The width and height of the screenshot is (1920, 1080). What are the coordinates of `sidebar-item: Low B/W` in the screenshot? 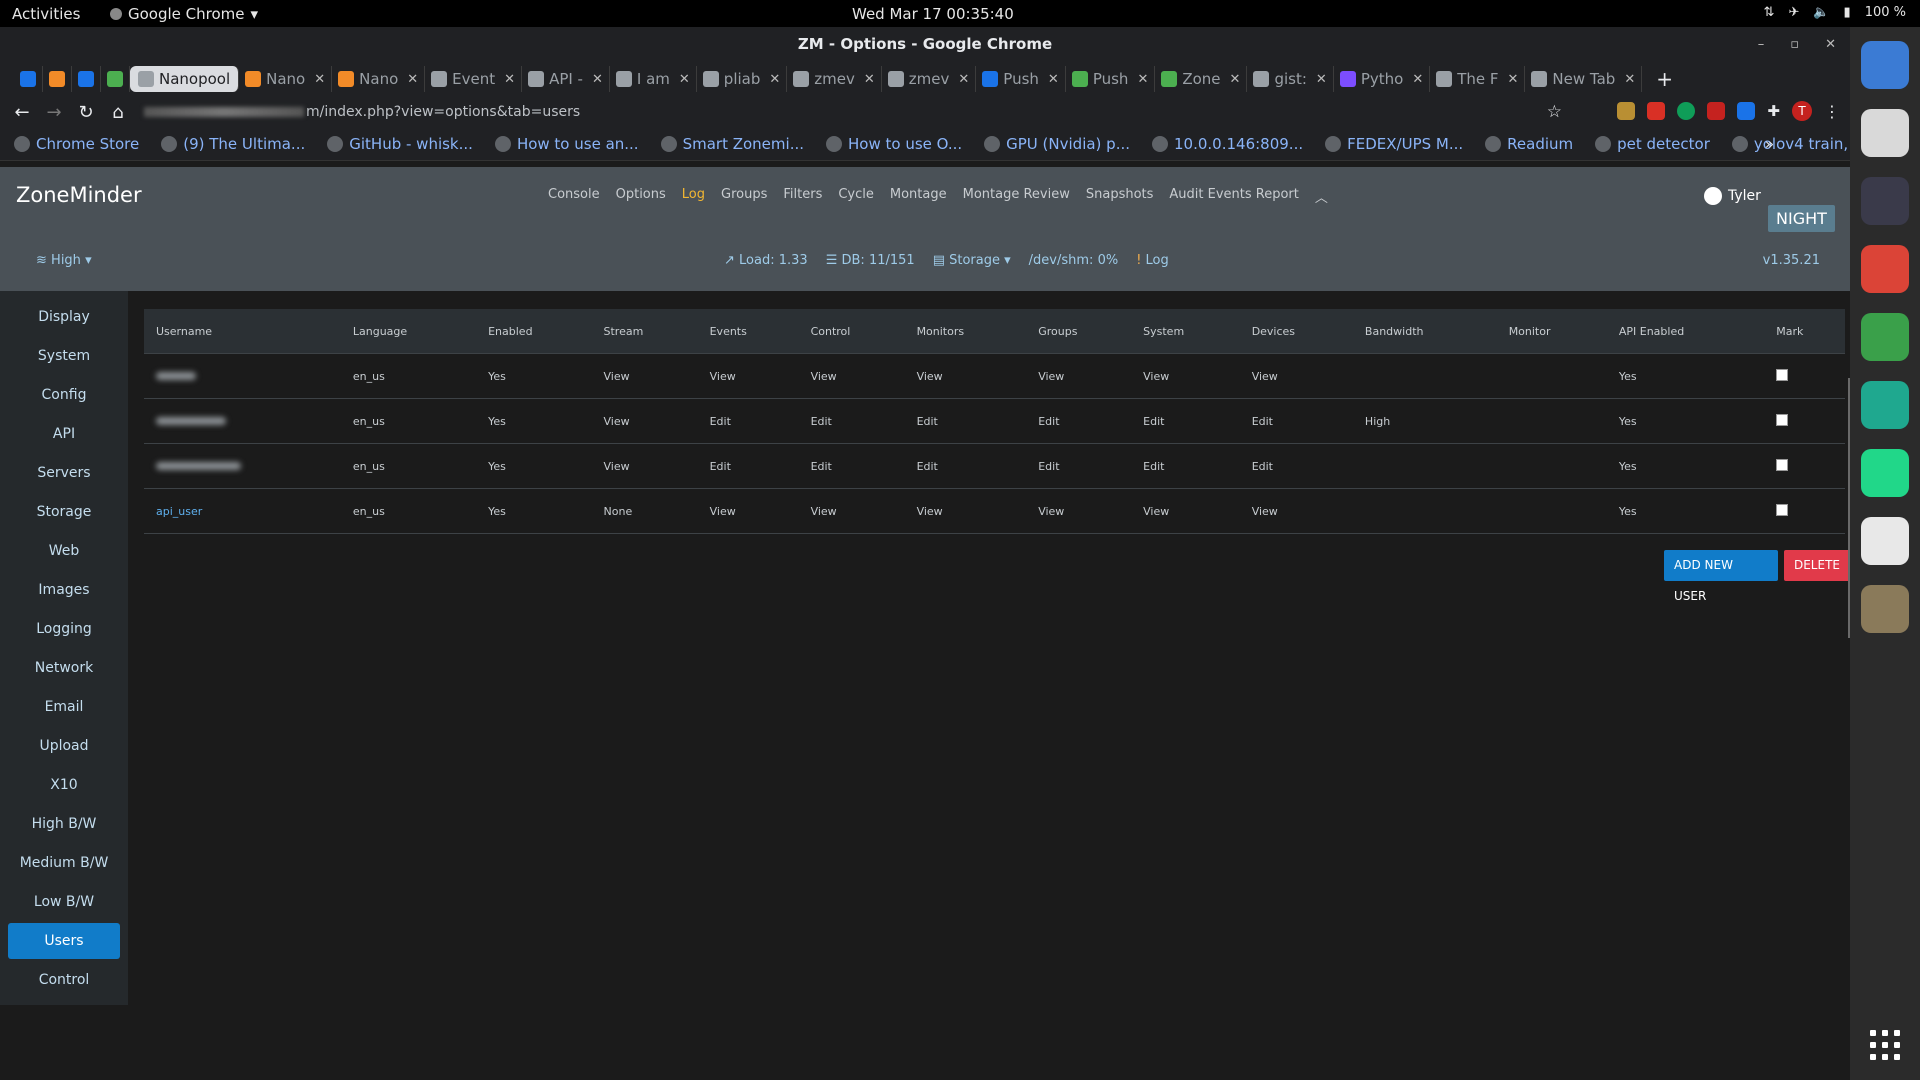 It's located at (64, 902).